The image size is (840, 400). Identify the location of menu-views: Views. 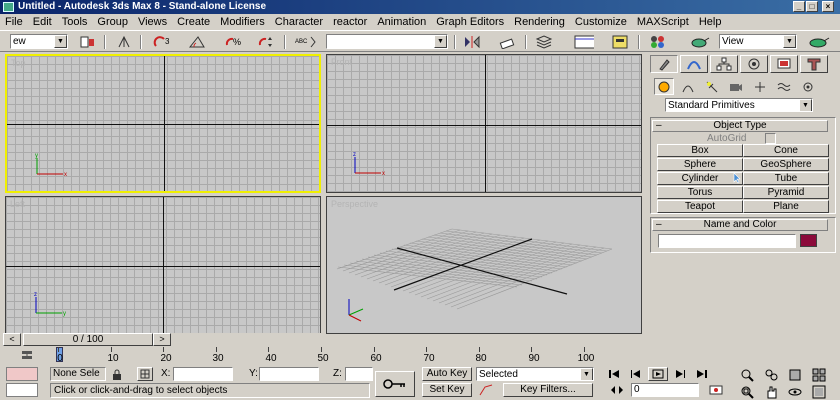
(152, 22).